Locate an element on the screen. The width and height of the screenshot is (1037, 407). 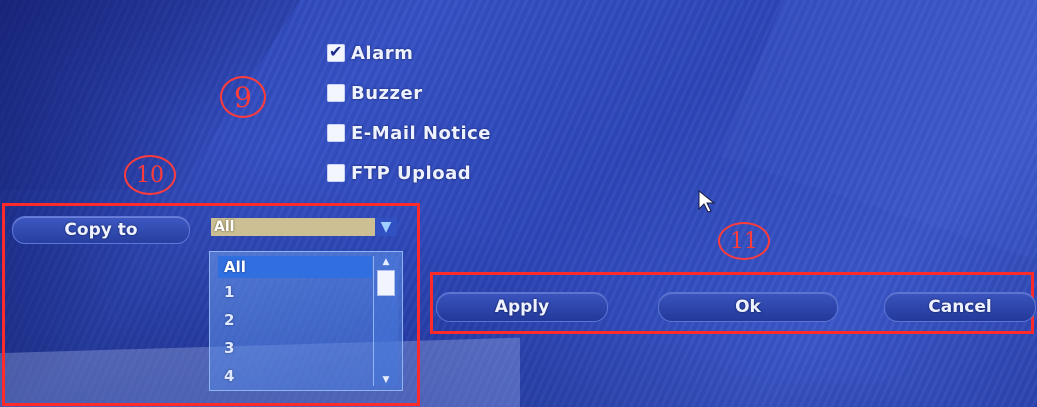
alarm-checkbox: ✔ is located at coordinates (336, 52).